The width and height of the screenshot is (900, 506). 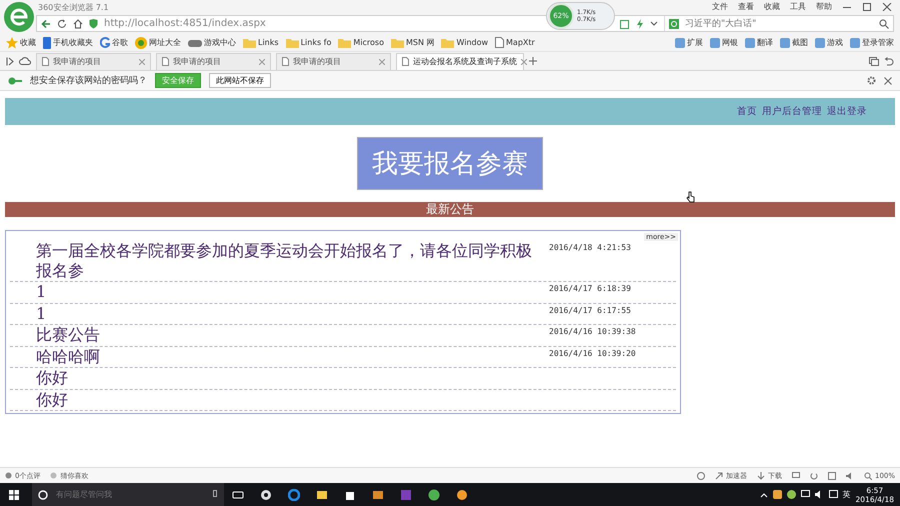 What do you see at coordinates (824, 6) in the screenshot?
I see `menu-item: 帮助` at bounding box center [824, 6].